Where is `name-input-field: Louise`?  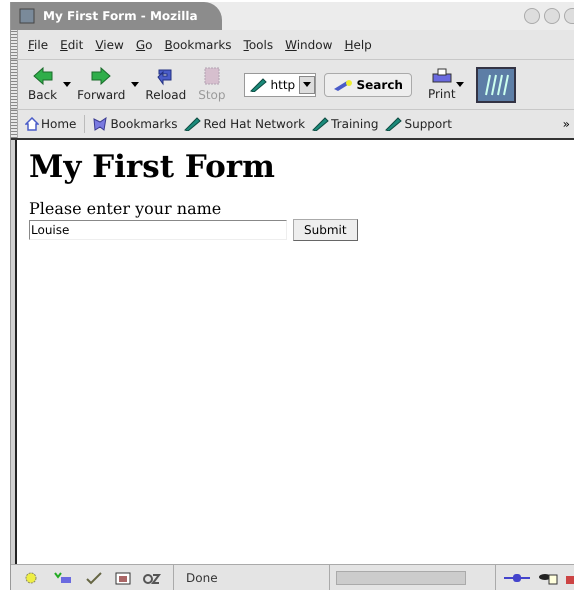
name-input-field: Louise is located at coordinates (158, 230).